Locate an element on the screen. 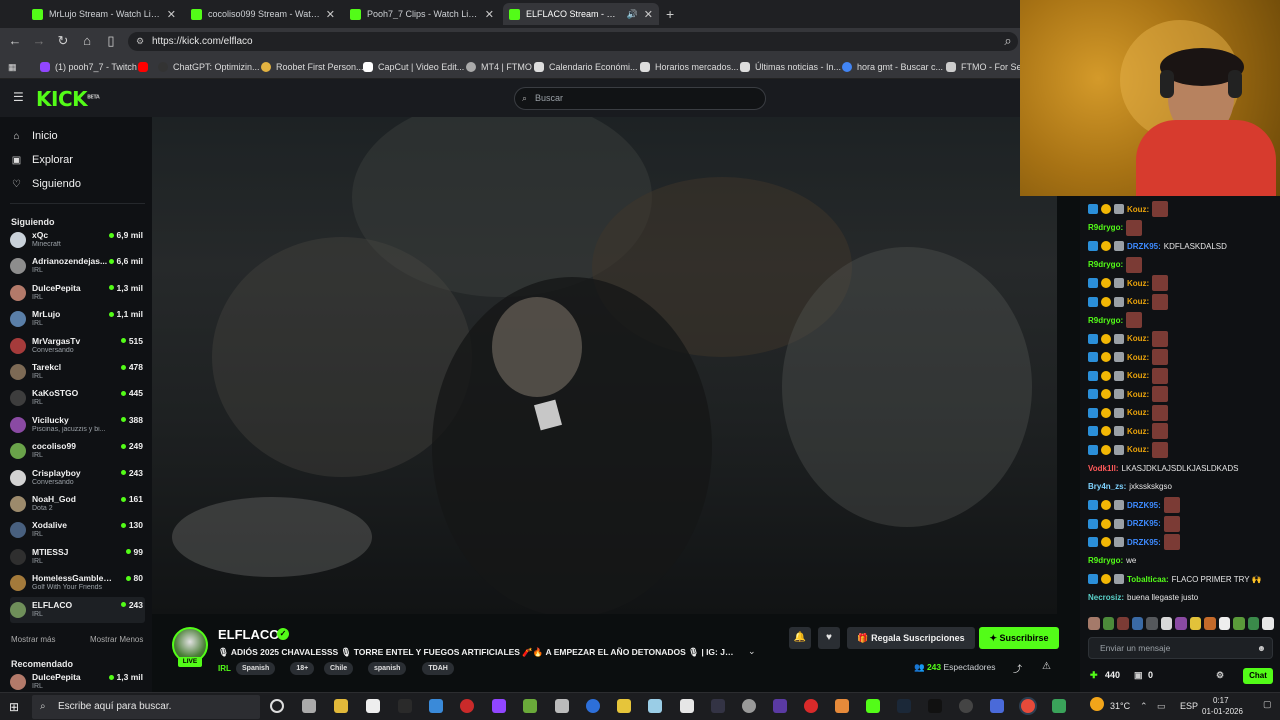 The height and width of the screenshot is (720, 1280). reload-icon: ↻ is located at coordinates (63, 41).